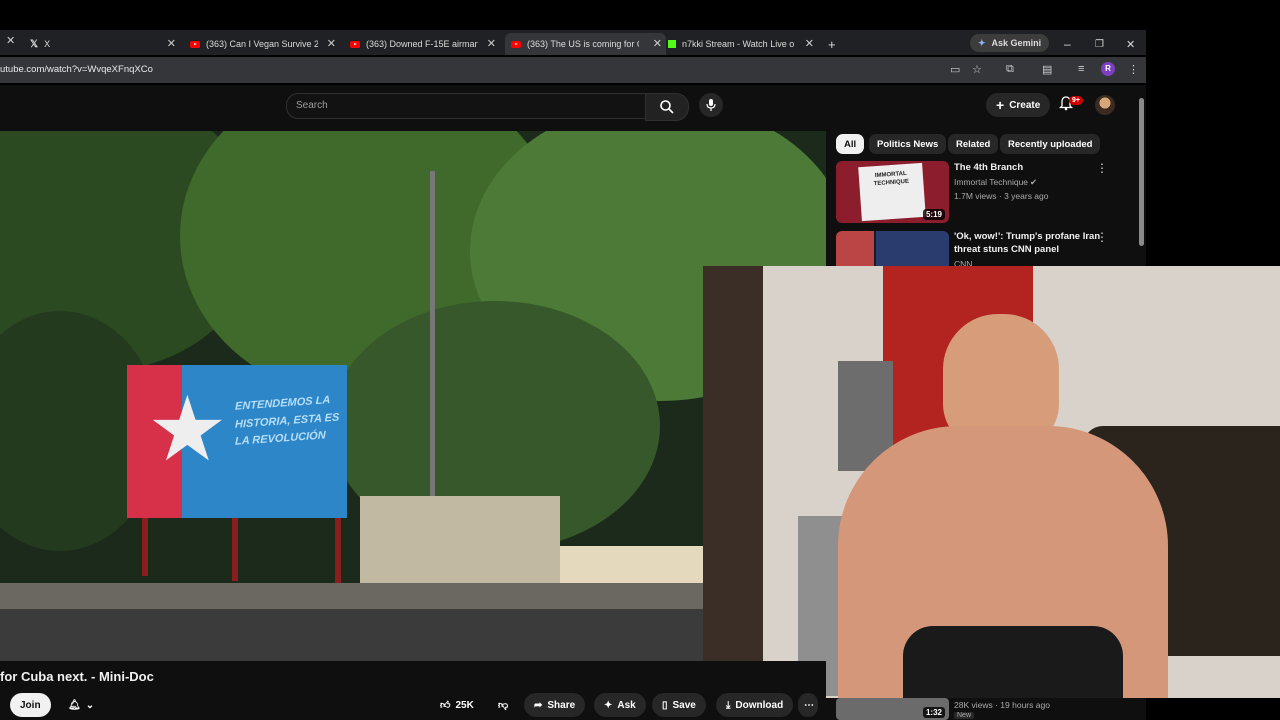 Image resolution: width=1280 pixels, height=720 pixels. I want to click on tab-vegan: (363) Can I Vegan Survive 20 M ✕, so click(265, 44).